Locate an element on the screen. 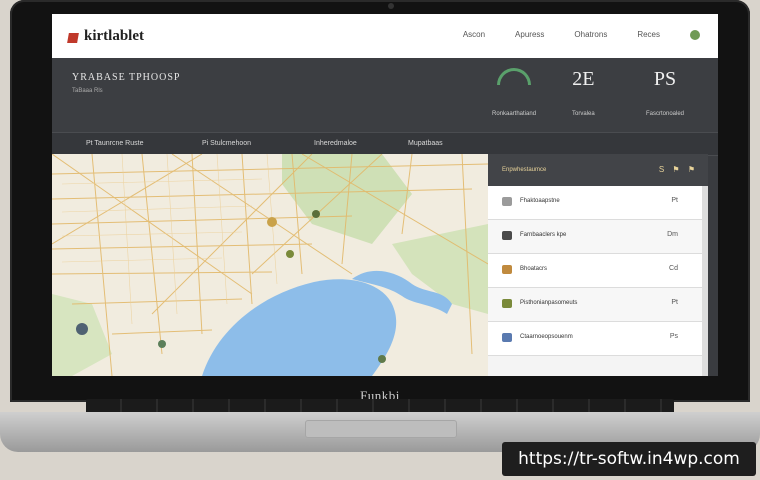 Image resolution: width=760 pixels, height=480 pixels. banner-title: YRABASE TPHOOSP is located at coordinates (126, 77).